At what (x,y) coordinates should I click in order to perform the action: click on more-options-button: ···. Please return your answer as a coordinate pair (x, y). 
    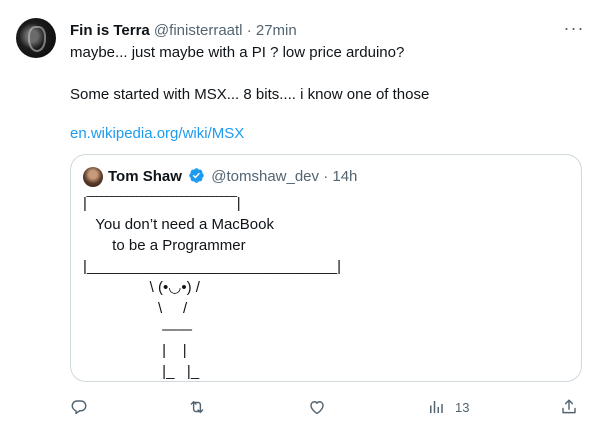
    Looking at the image, I should click on (574, 30).